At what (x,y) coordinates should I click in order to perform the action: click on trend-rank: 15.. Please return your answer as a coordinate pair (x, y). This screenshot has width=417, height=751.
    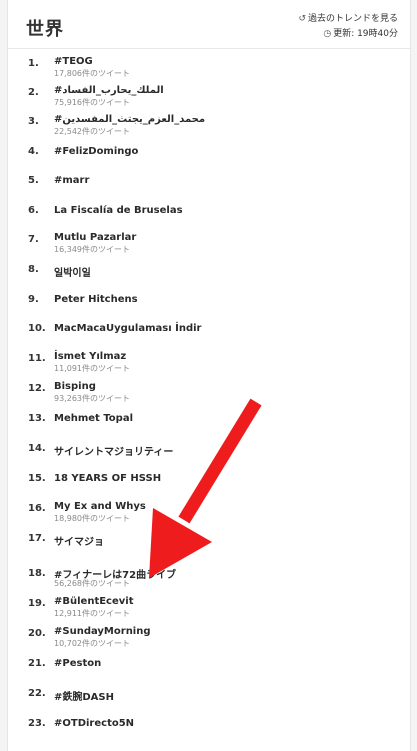
    Looking at the image, I should click on (37, 478).